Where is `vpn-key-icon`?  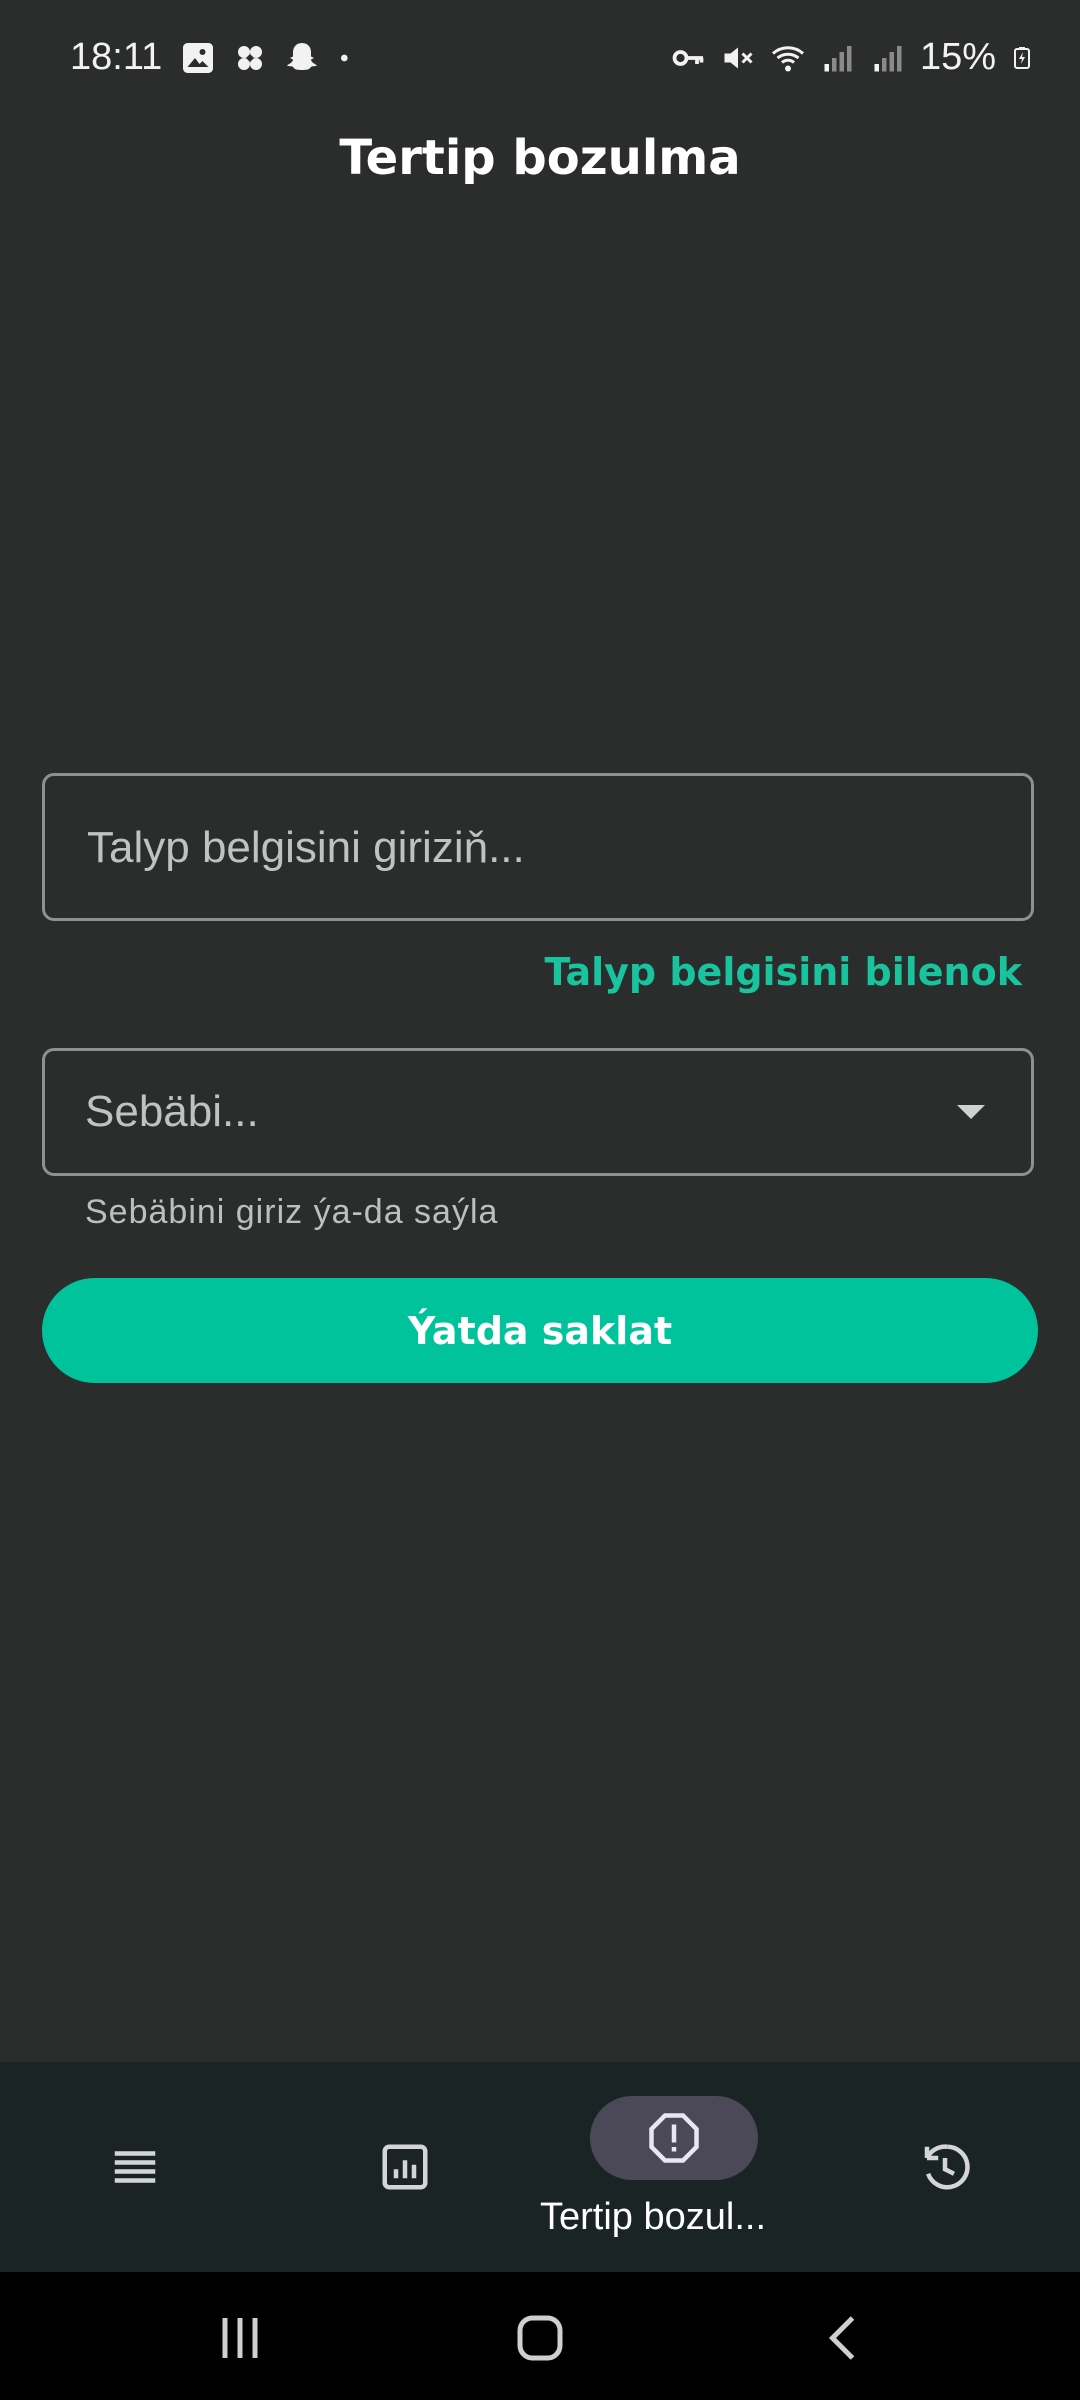
vpn-key-icon is located at coordinates (688, 57).